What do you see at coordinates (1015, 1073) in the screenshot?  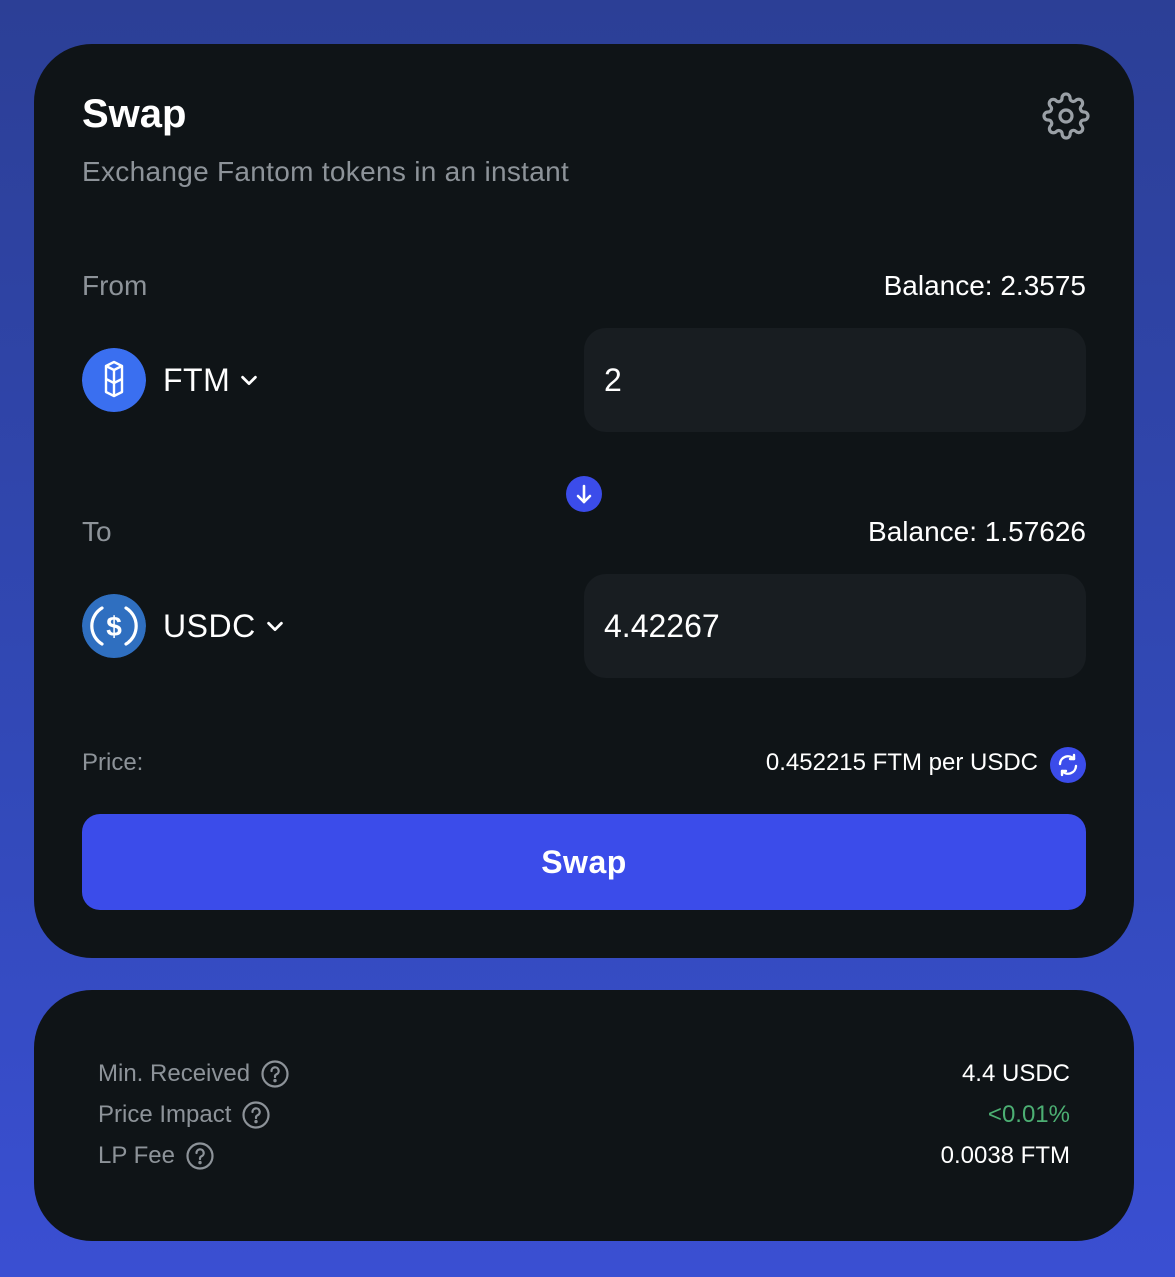 I see `detail-value: 4.4 USDC` at bounding box center [1015, 1073].